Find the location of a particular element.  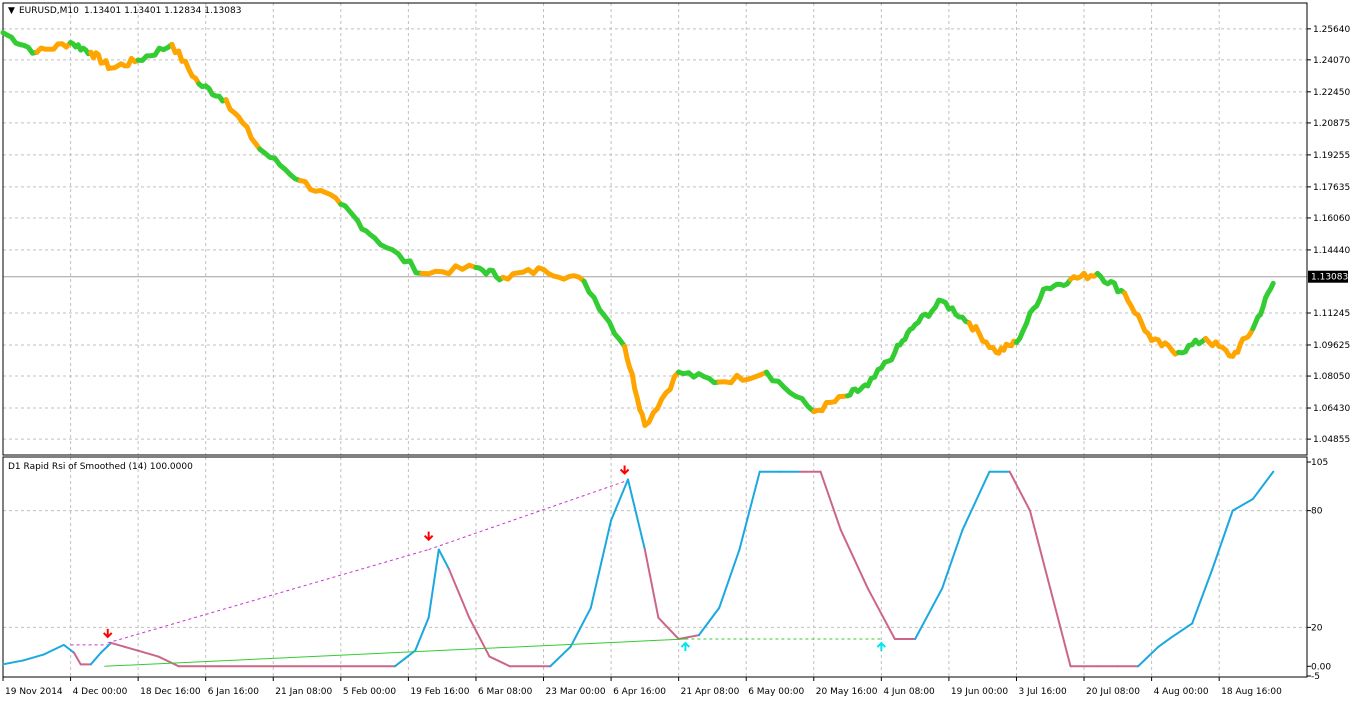

rsi-y-tick-label: 0.00 is located at coordinates (1321, 667).